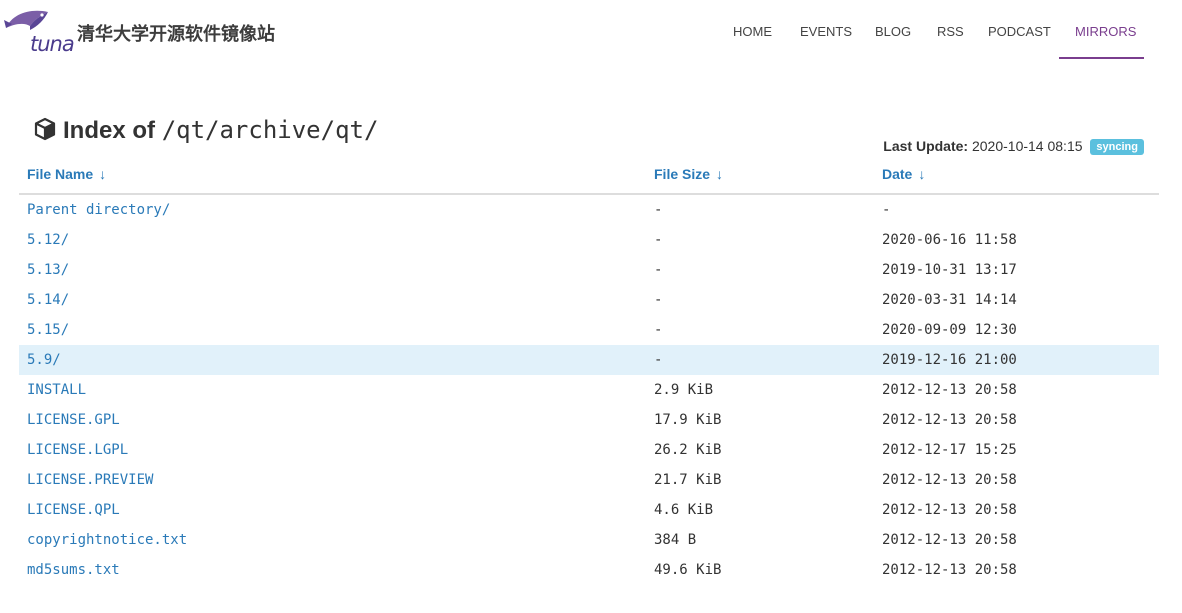 Image resolution: width=1182 pixels, height=613 pixels. Describe the element at coordinates (589, 420) in the screenshot. I see `table-row: LICENSE.GPL 17.9 KiB 2012-12-13 20:58` at that location.